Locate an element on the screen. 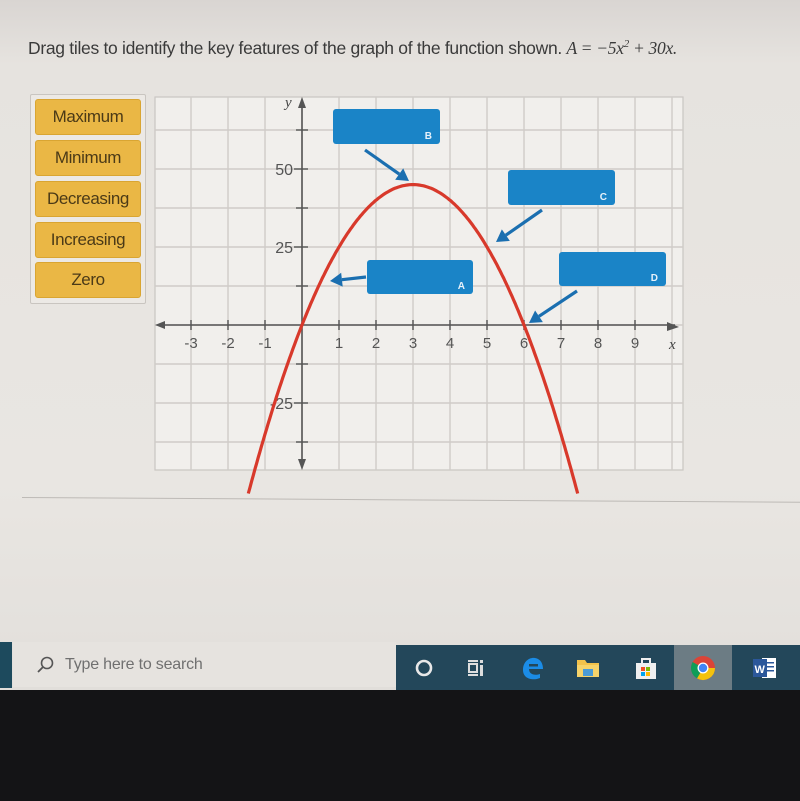 This screenshot has width=800, height=801. drop-zone-label: B is located at coordinates (428, 136).